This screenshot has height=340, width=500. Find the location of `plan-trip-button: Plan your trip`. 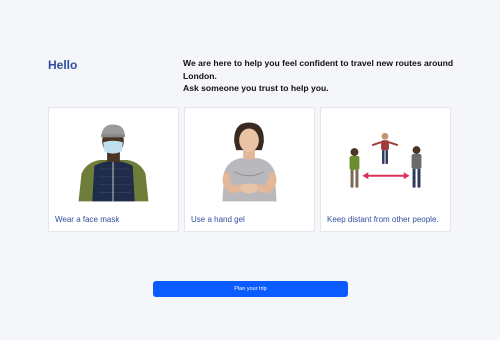

plan-trip-button: Plan your trip is located at coordinates (250, 289).